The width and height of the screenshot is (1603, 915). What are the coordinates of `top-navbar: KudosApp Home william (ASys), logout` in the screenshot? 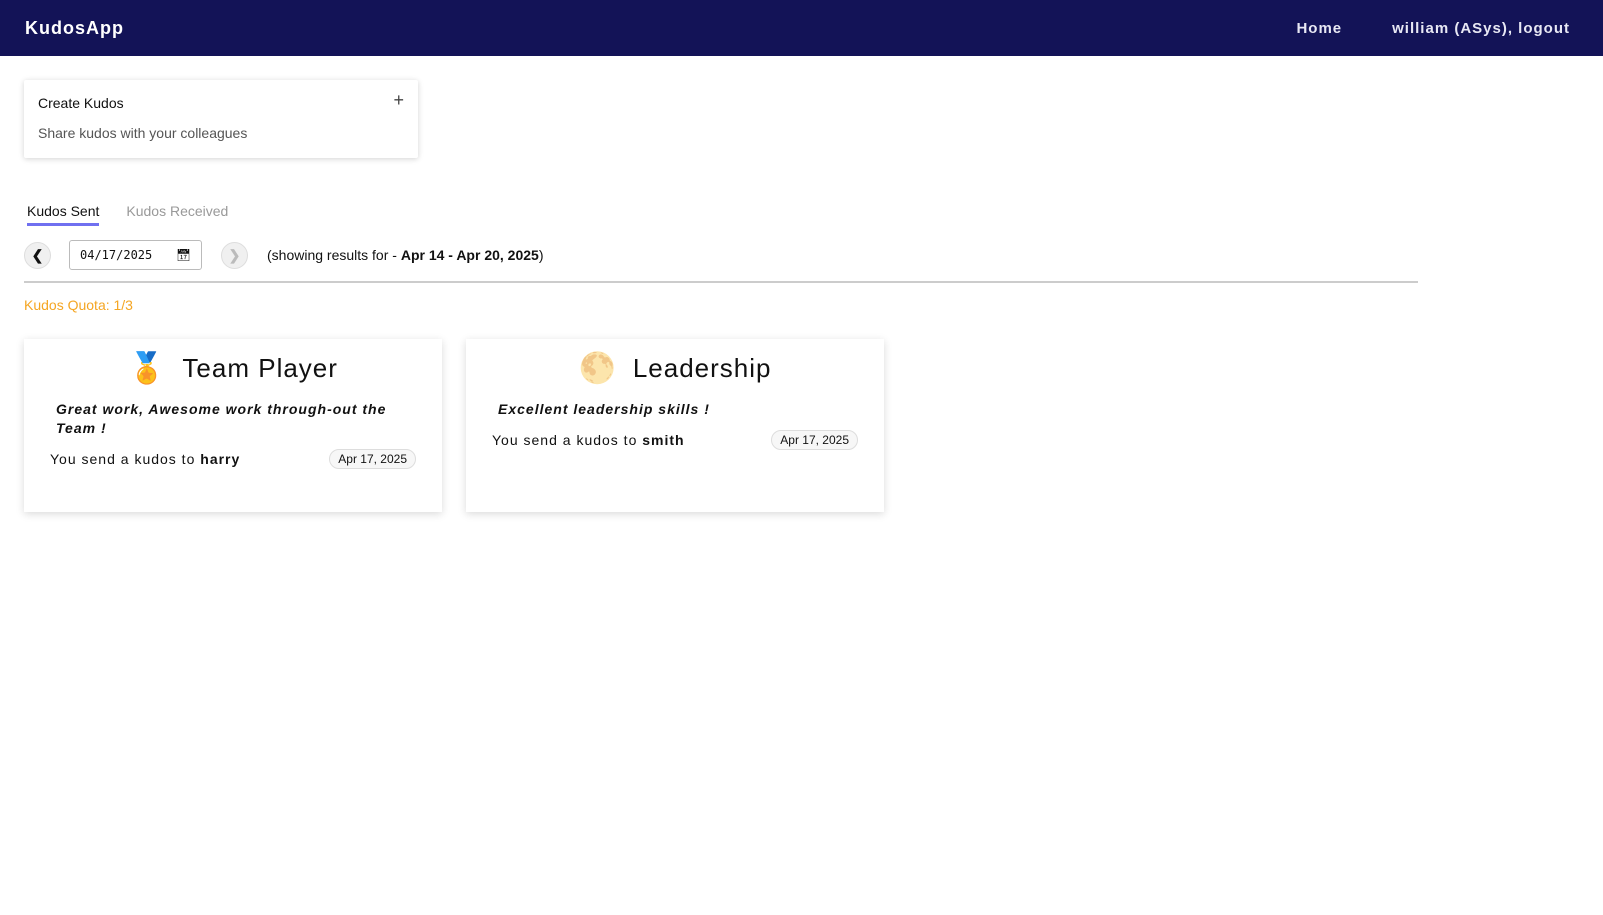 It's located at (801, 28).